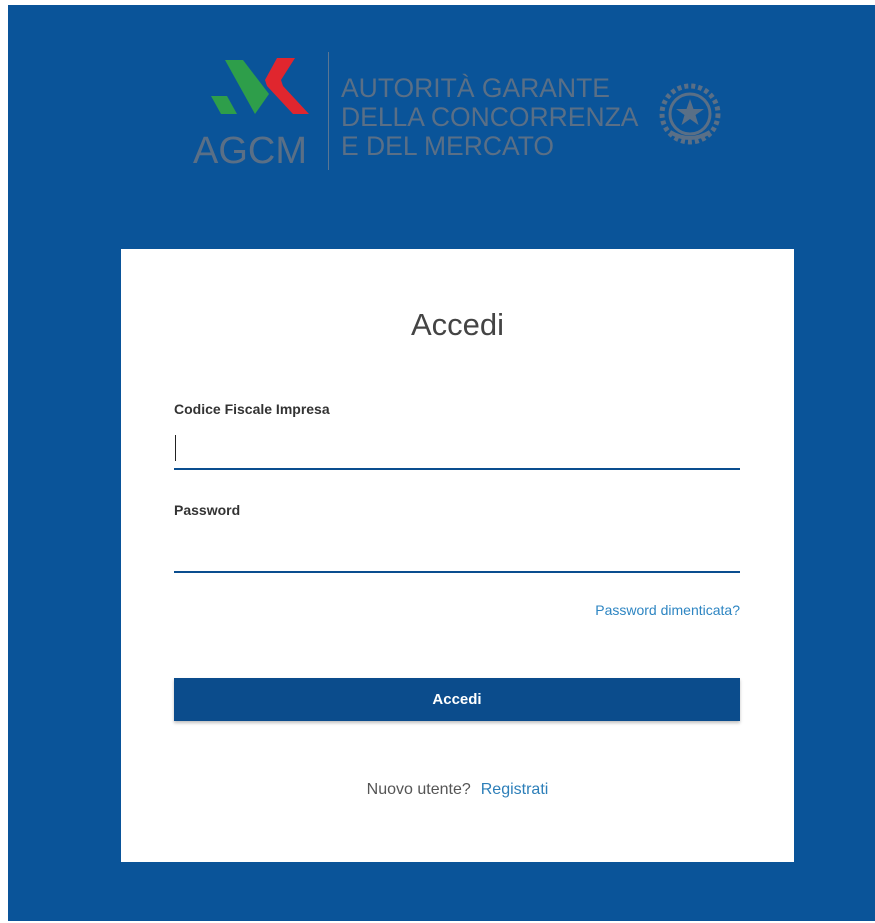 This screenshot has width=875, height=923. What do you see at coordinates (667, 610) in the screenshot?
I see `forgot-password-link: Password dimenticata?` at bounding box center [667, 610].